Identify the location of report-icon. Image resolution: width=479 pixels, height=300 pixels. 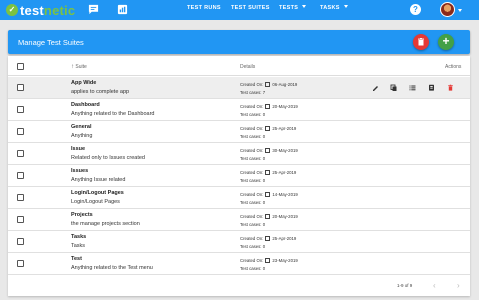
(122, 9).